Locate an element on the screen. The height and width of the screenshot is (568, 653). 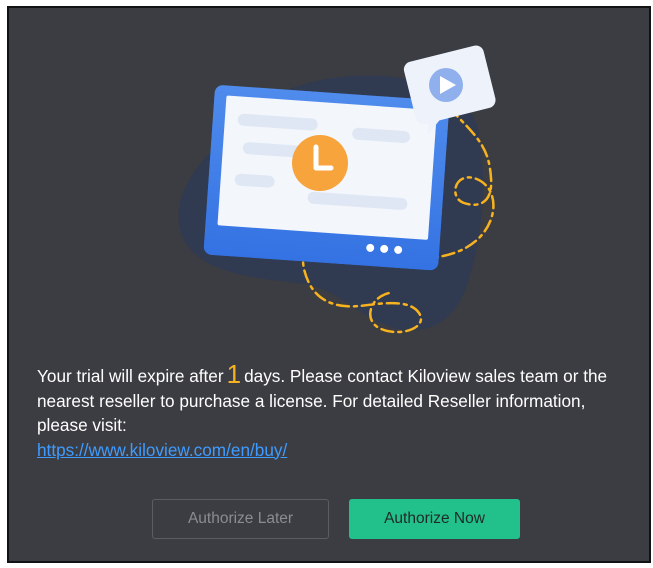
play-icon is located at coordinates (446, 85).